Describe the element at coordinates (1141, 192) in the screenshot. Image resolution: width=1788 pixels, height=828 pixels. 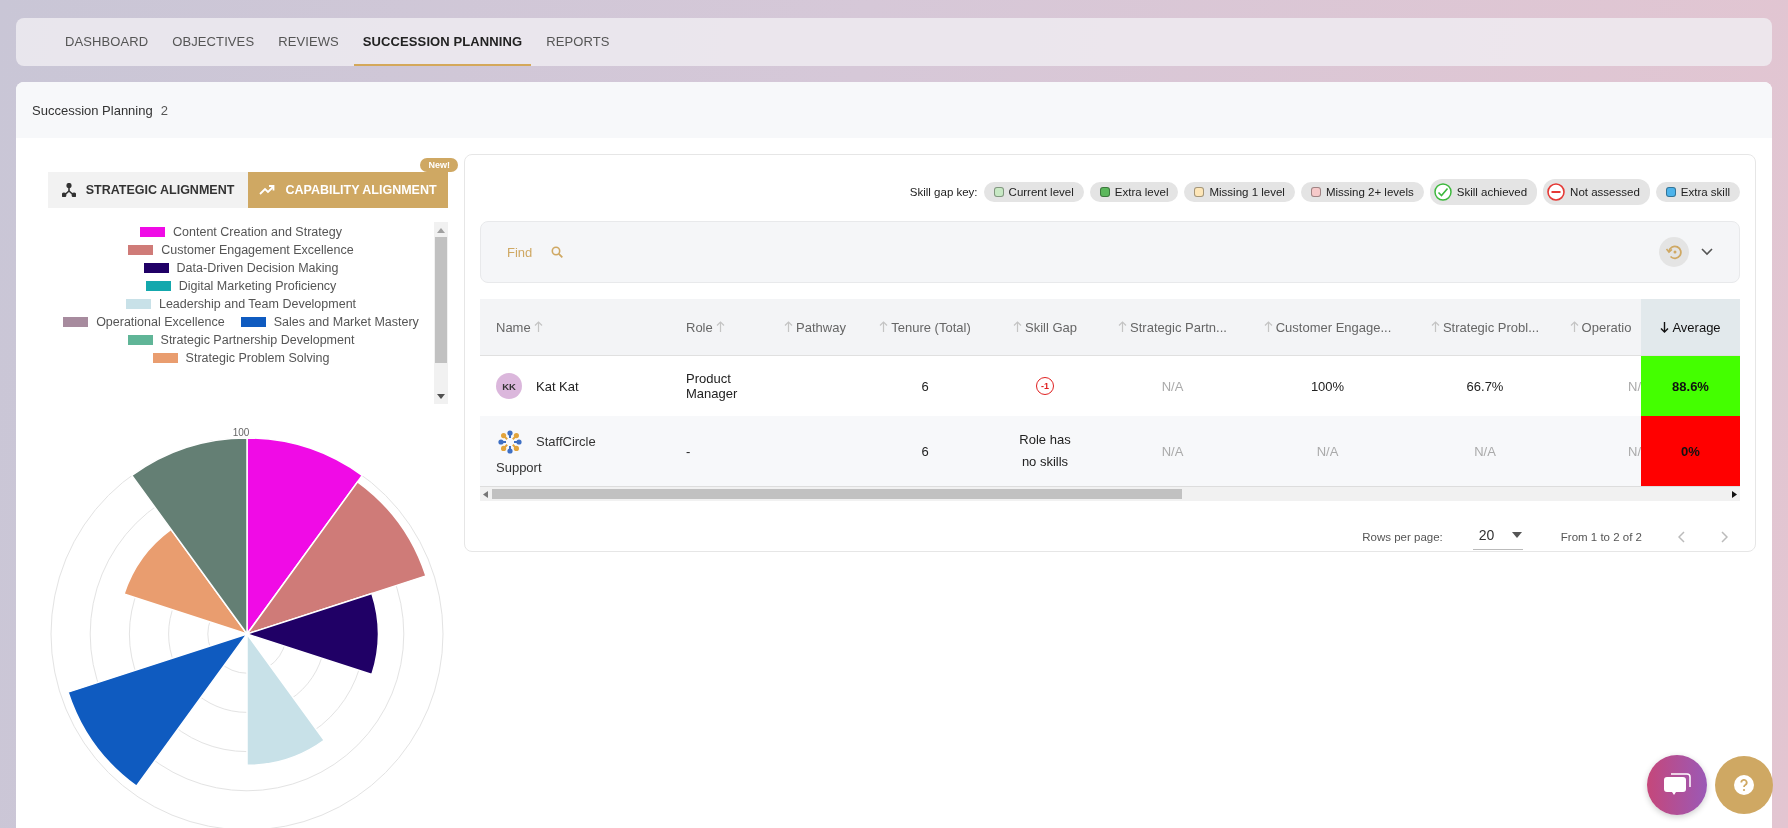
I see `key-chip-label: Extra level` at that location.